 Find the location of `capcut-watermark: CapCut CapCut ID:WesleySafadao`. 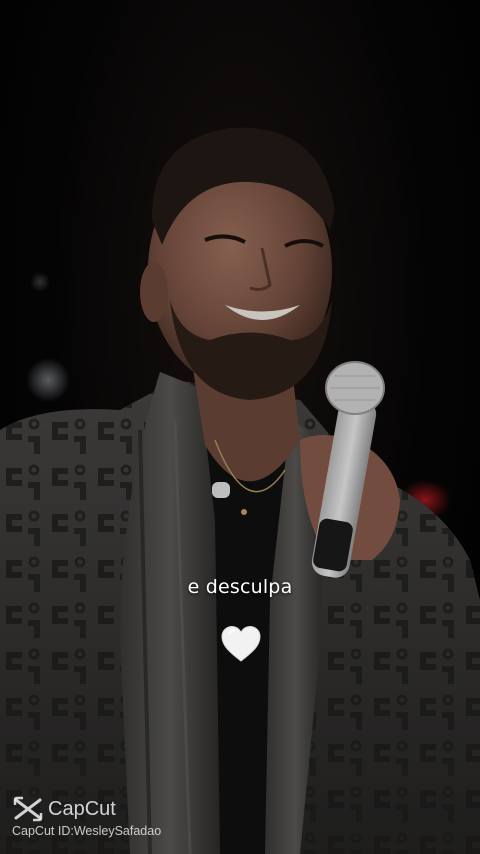

capcut-watermark: CapCut CapCut ID:WesleySafadao is located at coordinates (86, 817).